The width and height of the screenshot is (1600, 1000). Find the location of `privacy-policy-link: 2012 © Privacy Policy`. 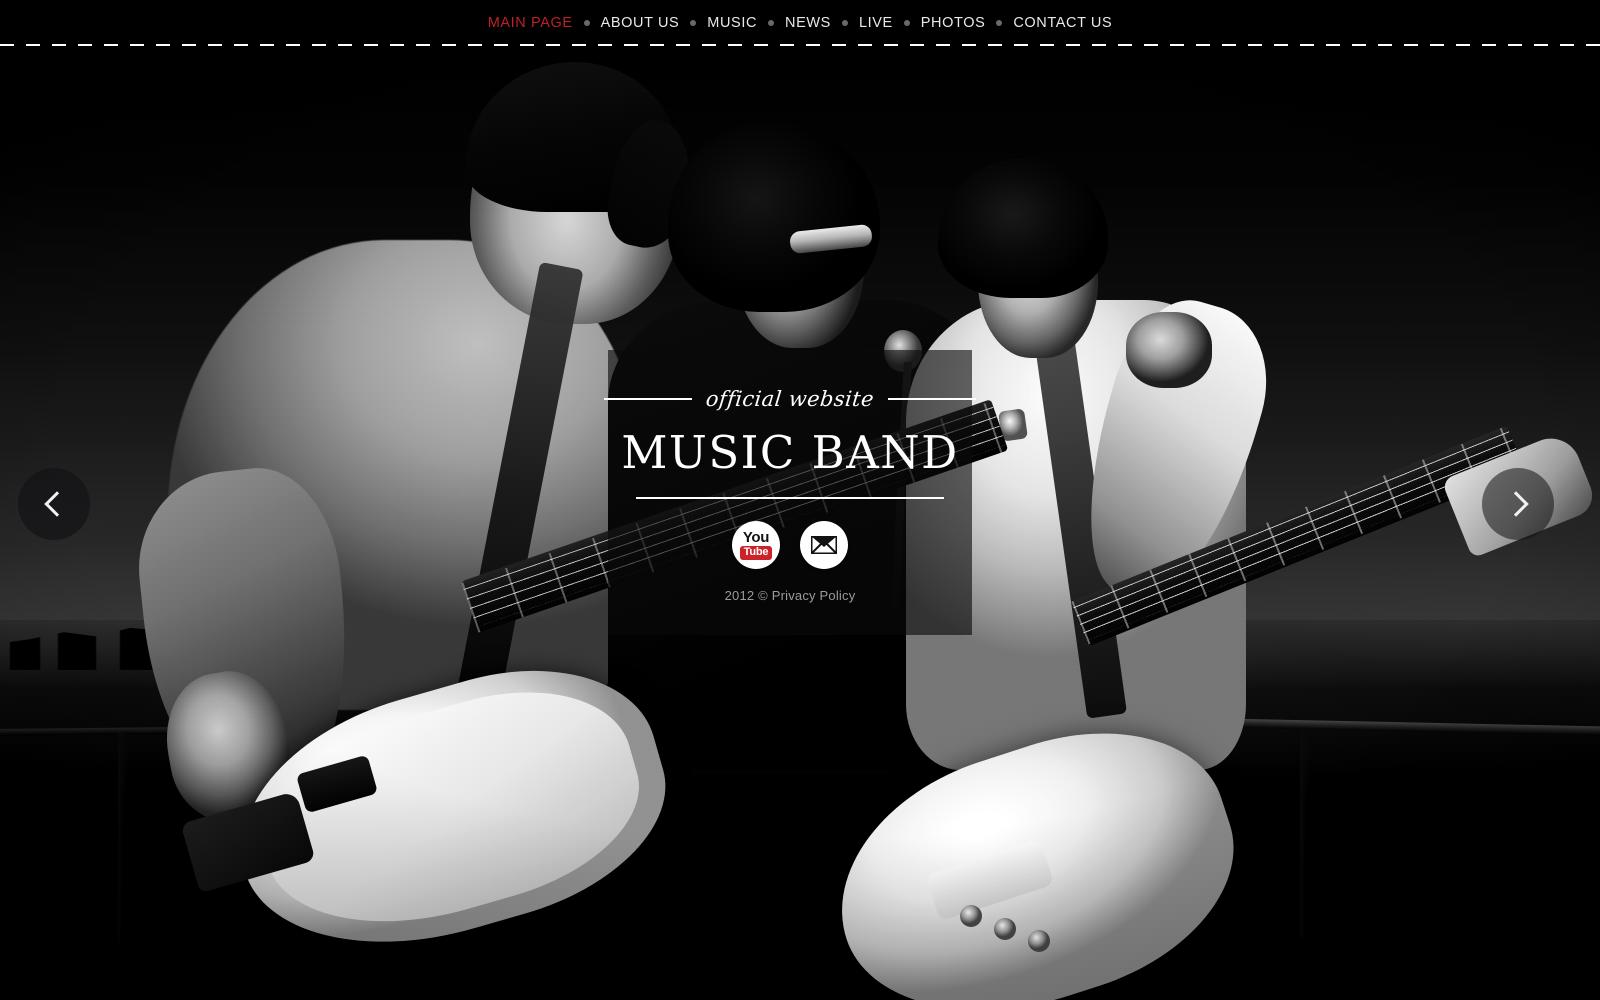

privacy-policy-link: 2012 © Privacy Policy is located at coordinates (790, 595).